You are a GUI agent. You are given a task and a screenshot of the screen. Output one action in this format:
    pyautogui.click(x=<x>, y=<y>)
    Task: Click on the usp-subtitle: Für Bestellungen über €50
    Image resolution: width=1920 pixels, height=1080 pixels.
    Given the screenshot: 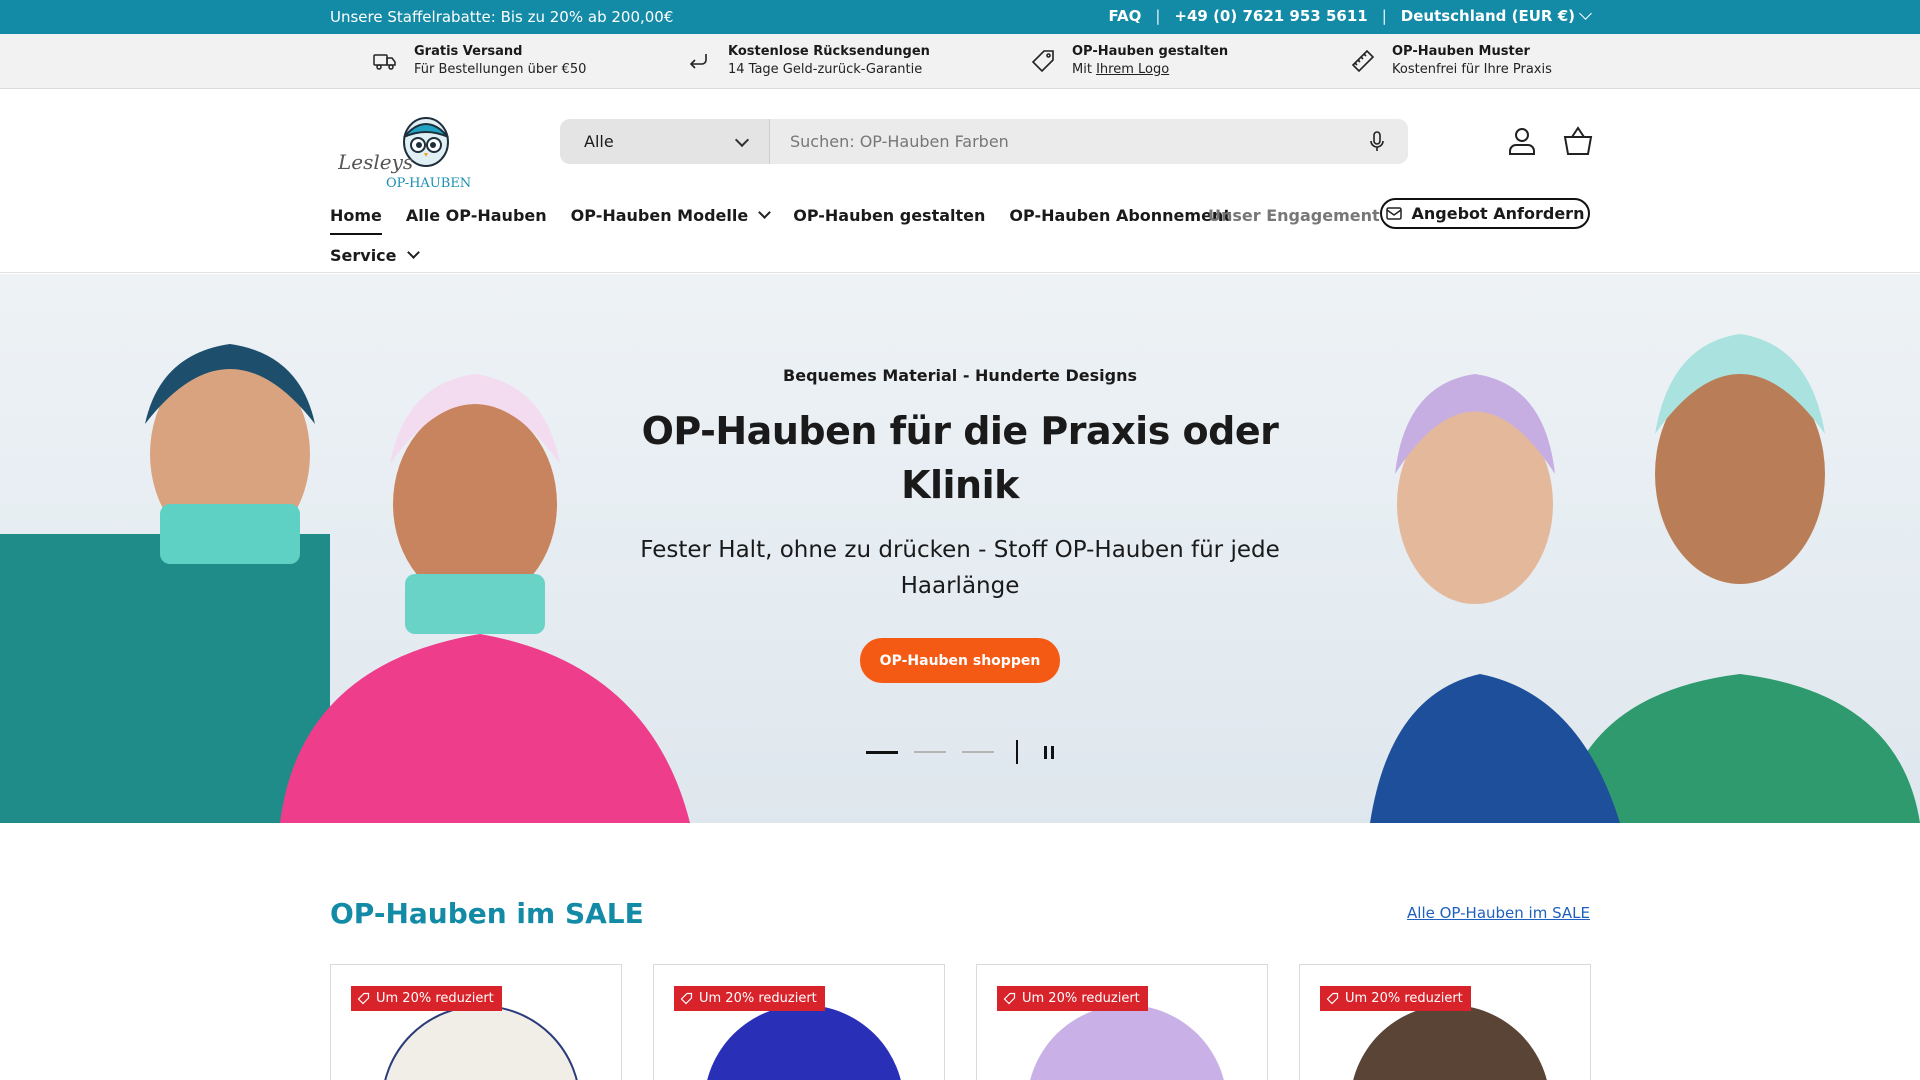 What is the action you would take?
    pyautogui.click(x=500, y=69)
    